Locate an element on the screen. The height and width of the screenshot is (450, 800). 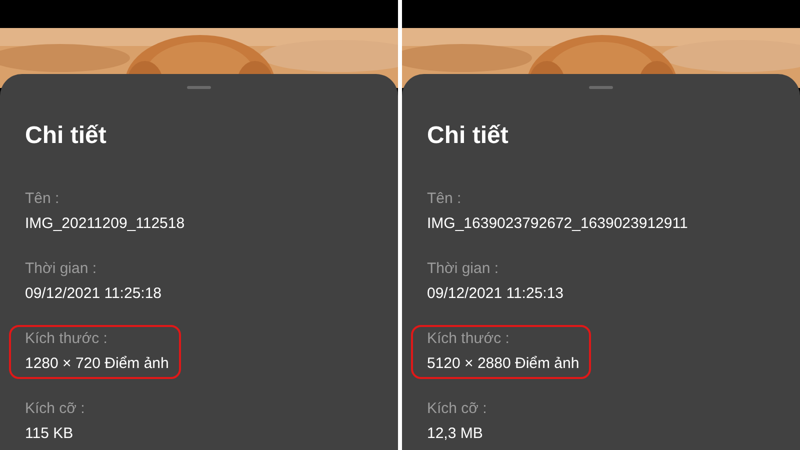
field-value: 09/12/2021 11:25:18 is located at coordinates (93, 294).